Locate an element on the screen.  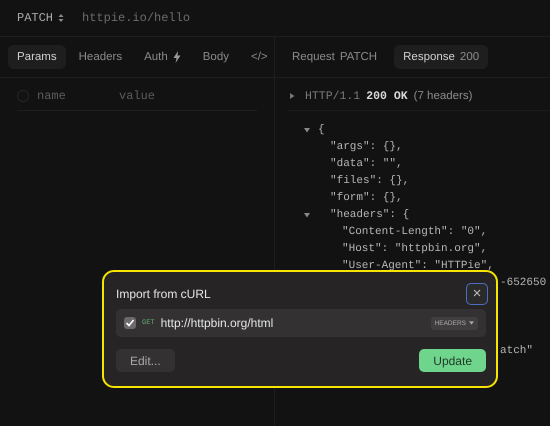
code-line: "form": {}, is located at coordinates (366, 198).